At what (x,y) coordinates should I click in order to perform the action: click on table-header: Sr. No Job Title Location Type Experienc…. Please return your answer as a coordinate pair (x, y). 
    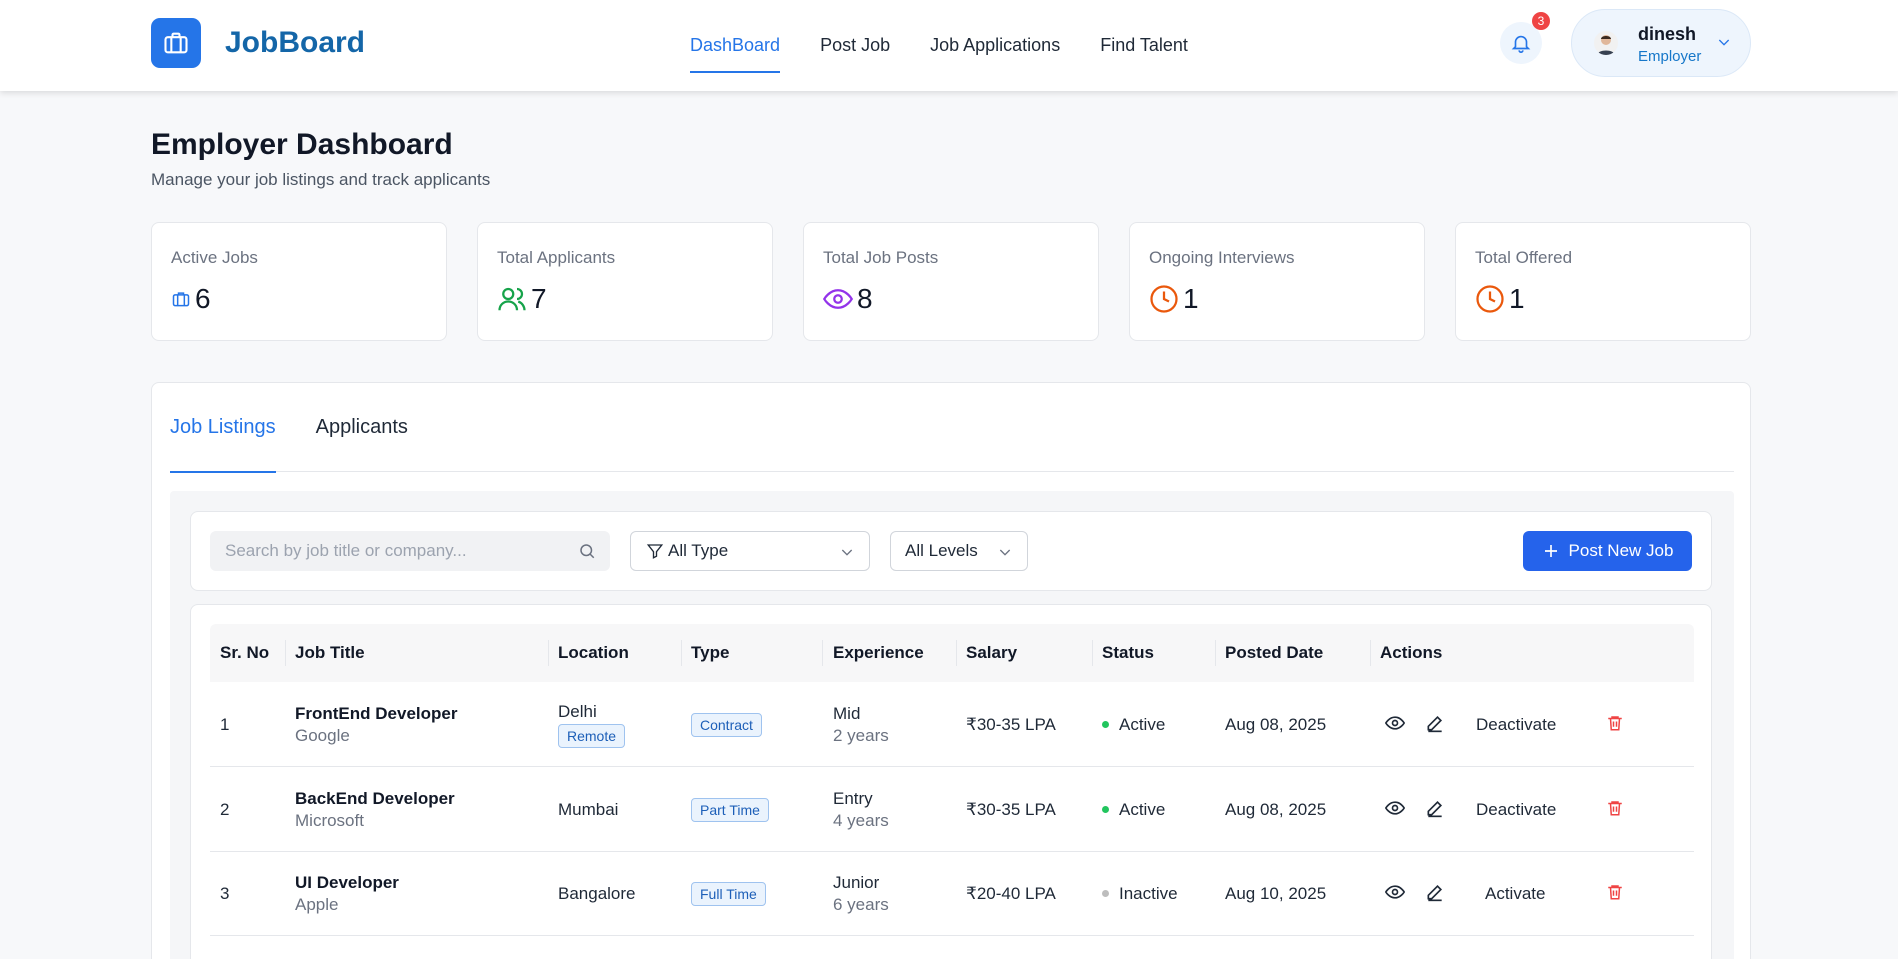
    Looking at the image, I should click on (952, 653).